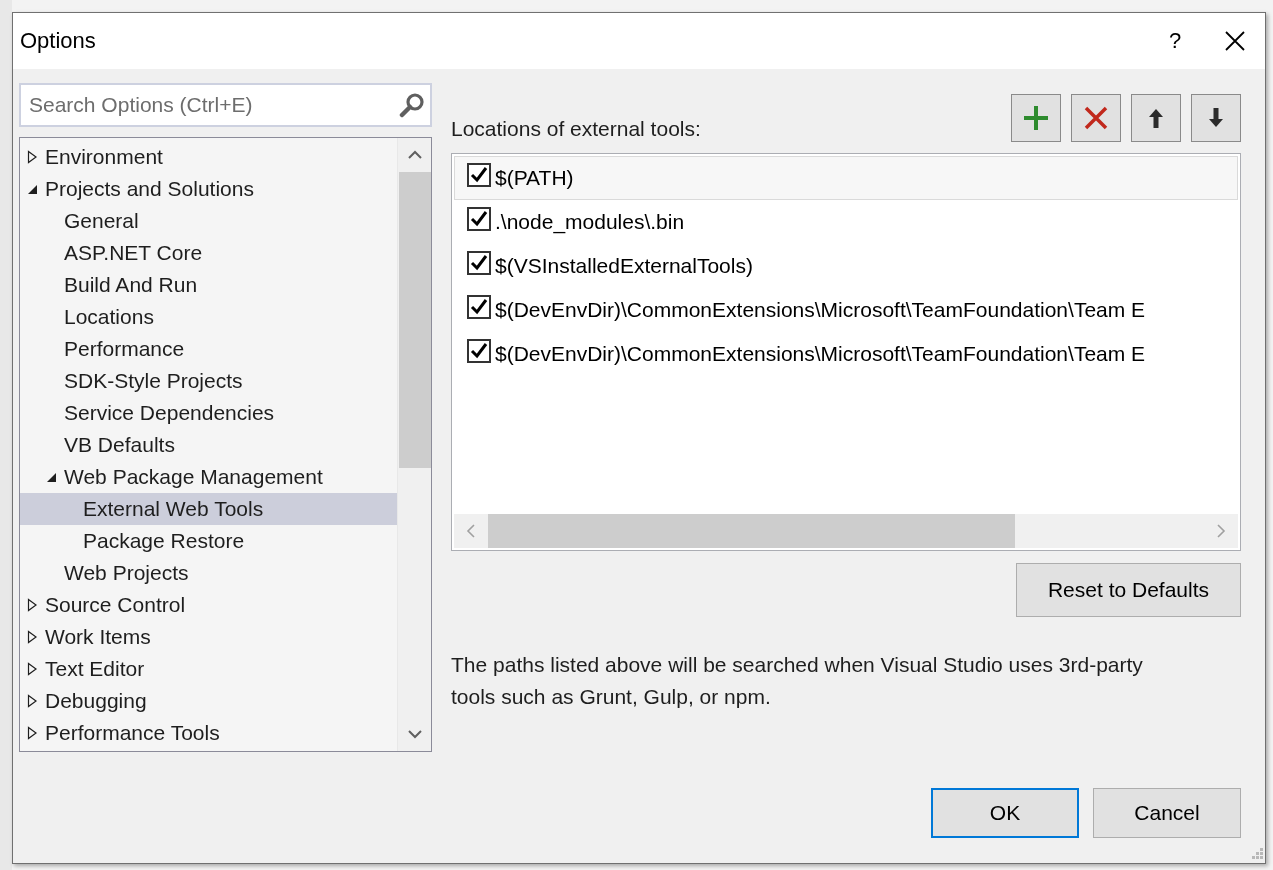  Describe the element at coordinates (208, 349) in the screenshot. I see `tree-item: Performance` at that location.